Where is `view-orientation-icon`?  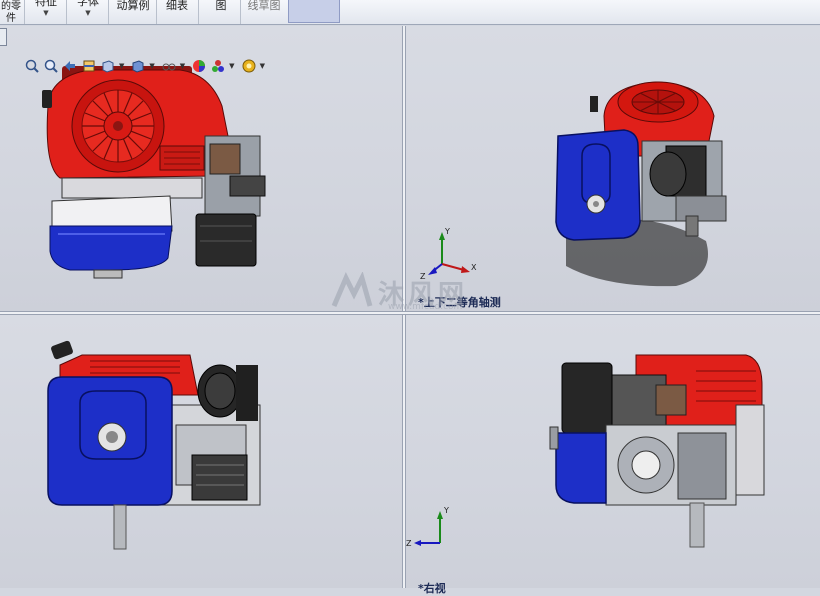 view-orientation-icon is located at coordinates (108, 66).